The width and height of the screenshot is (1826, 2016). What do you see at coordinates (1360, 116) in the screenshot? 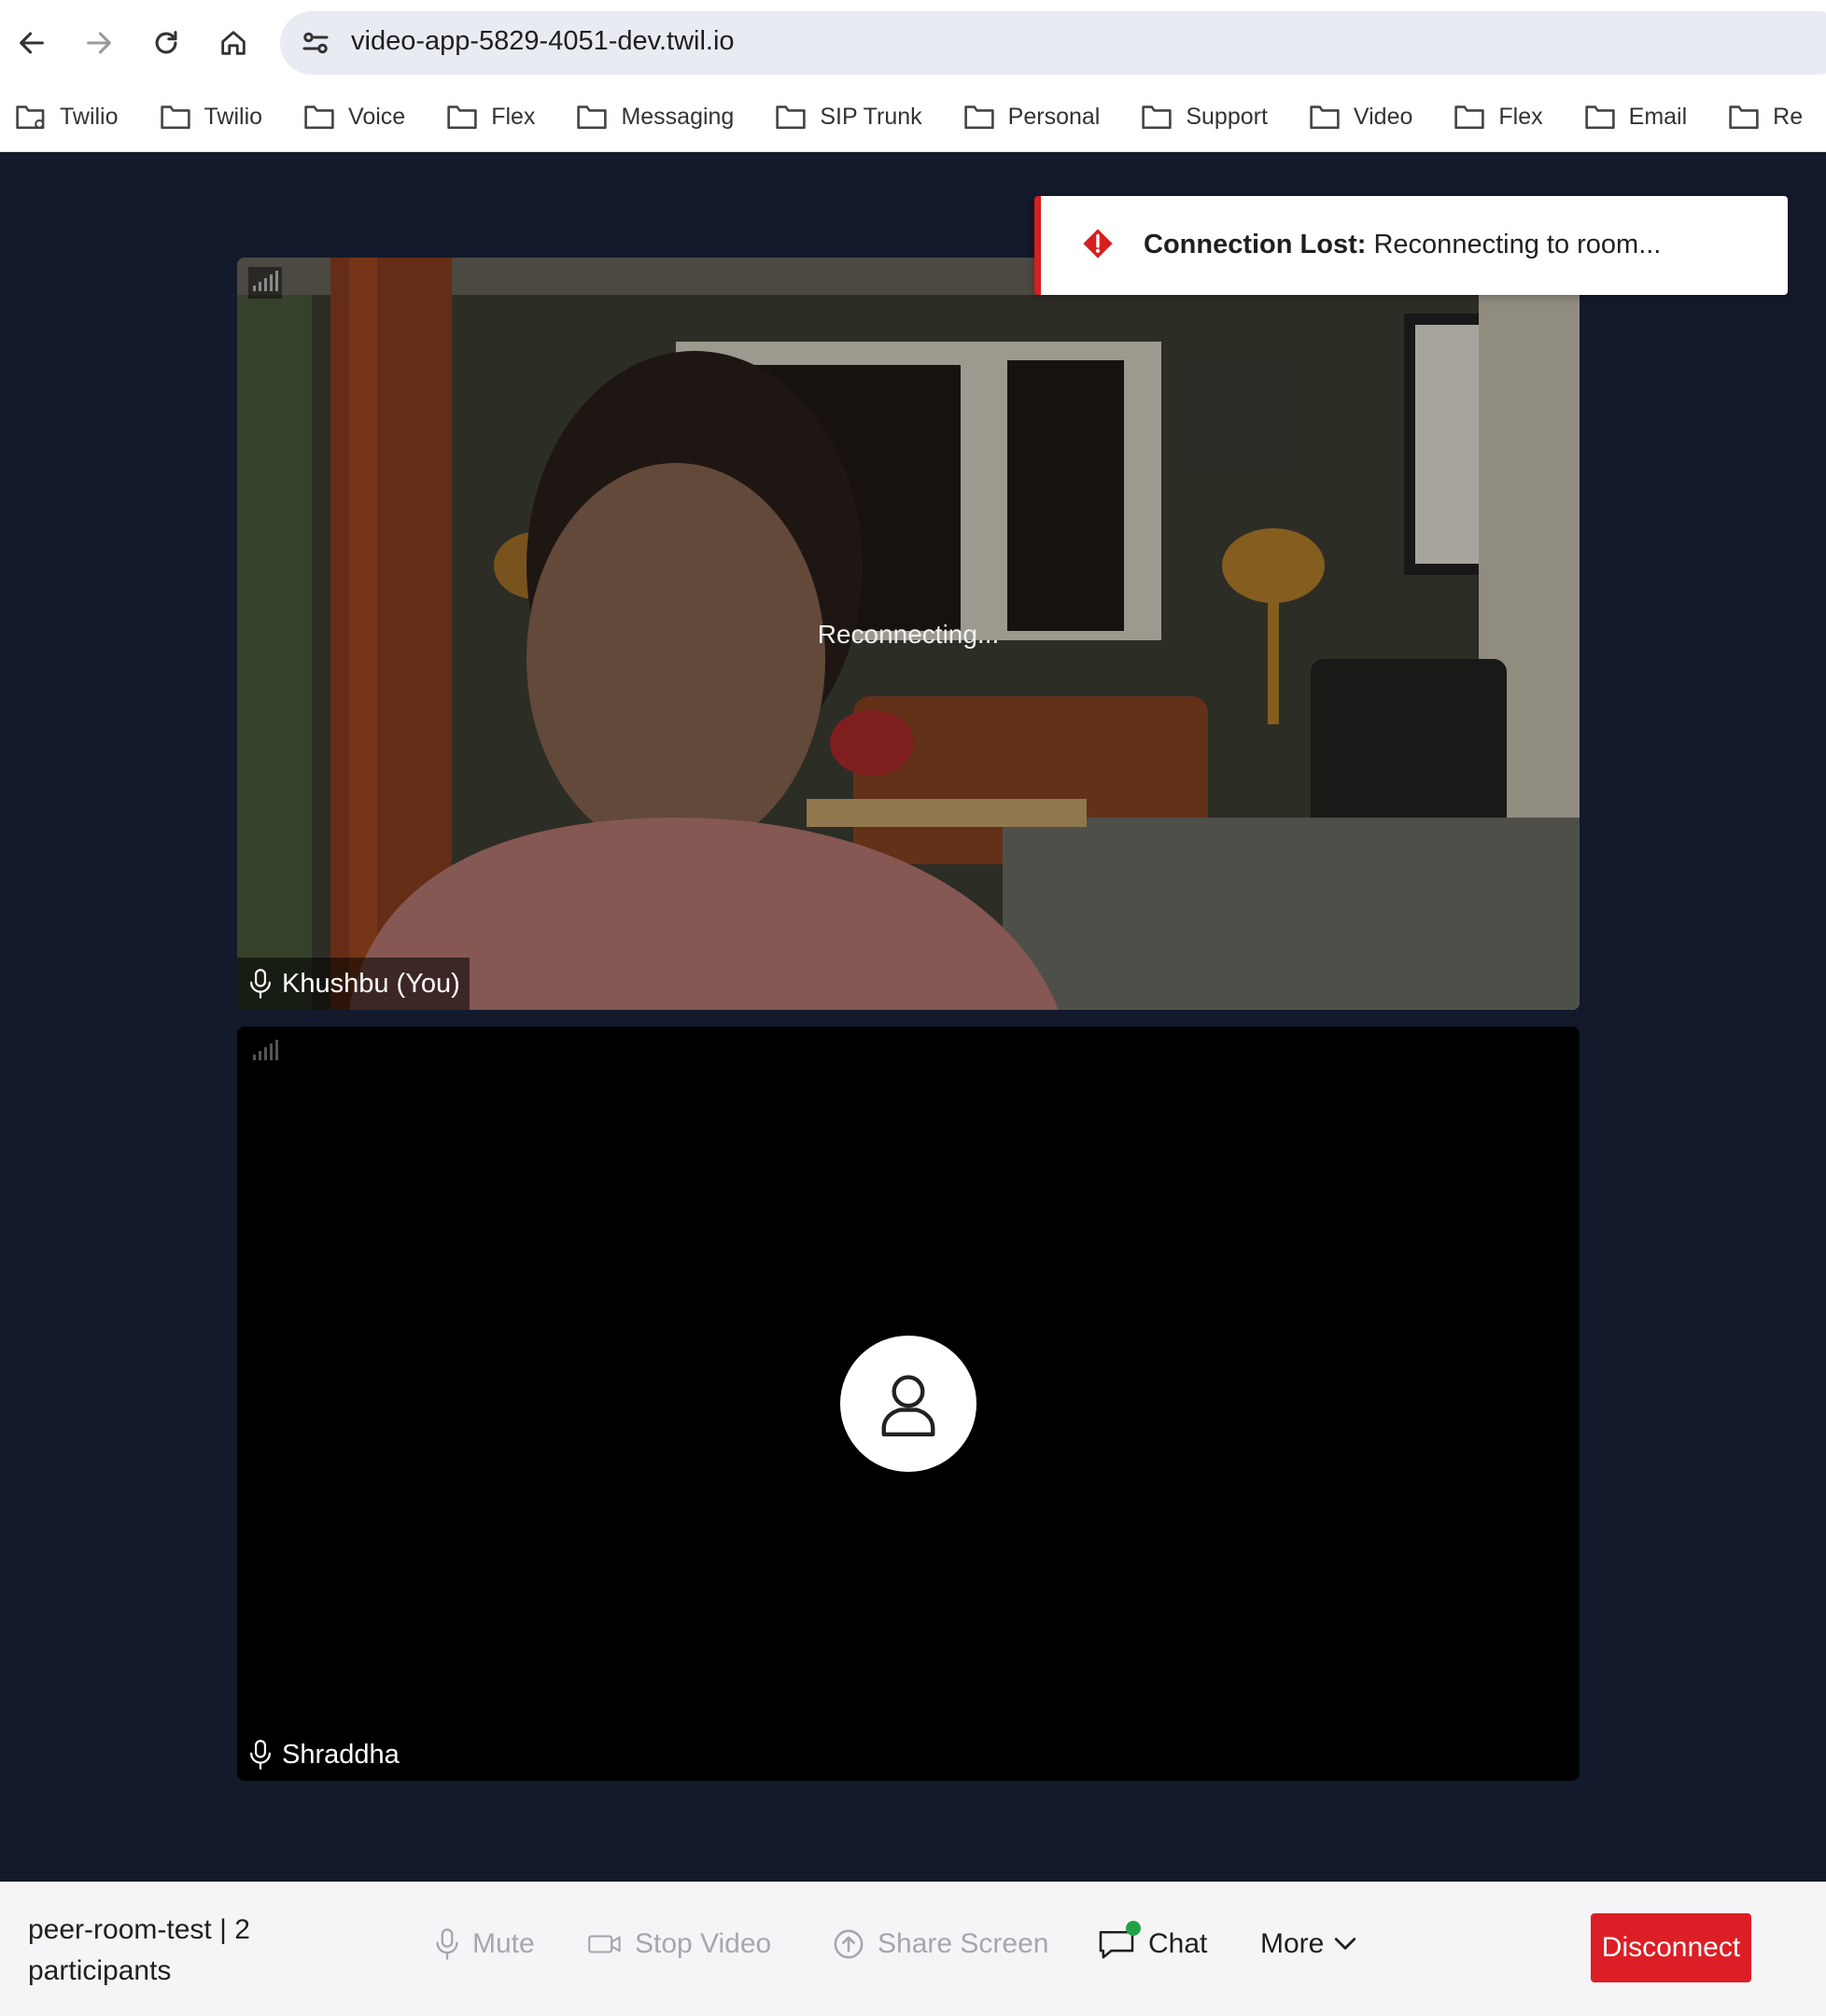
I see `bookmark-folder: Video` at bounding box center [1360, 116].